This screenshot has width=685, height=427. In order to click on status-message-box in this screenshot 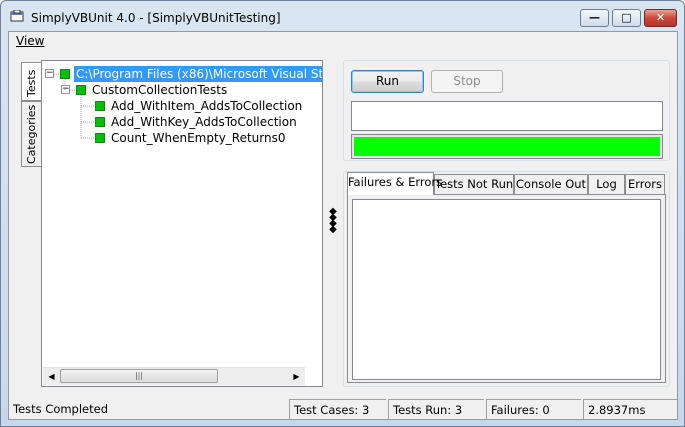, I will do `click(507, 116)`.